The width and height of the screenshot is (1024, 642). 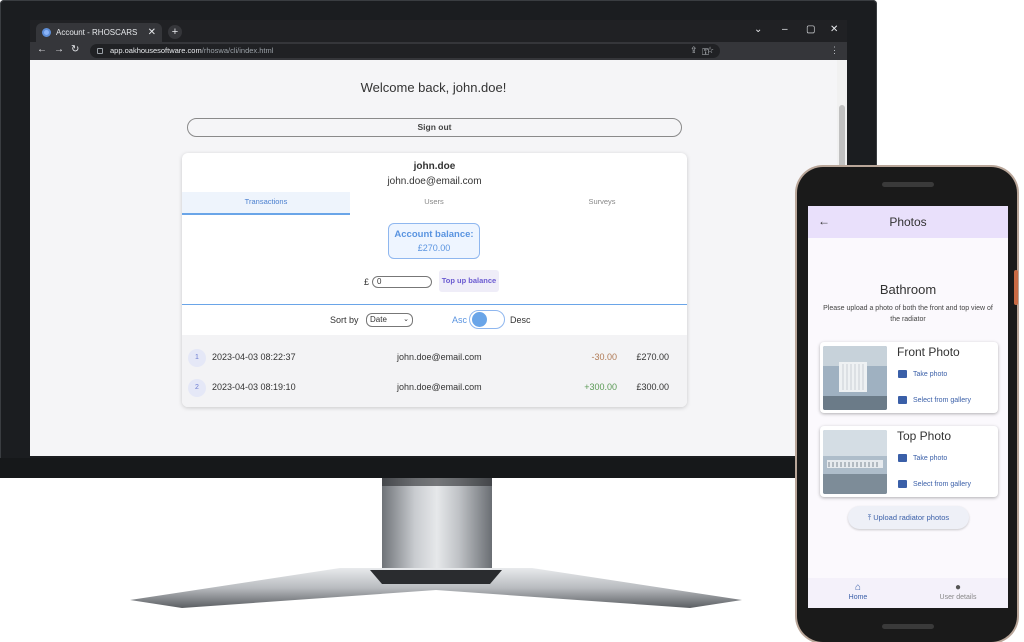 I want to click on tab-users: Users, so click(x=434, y=203).